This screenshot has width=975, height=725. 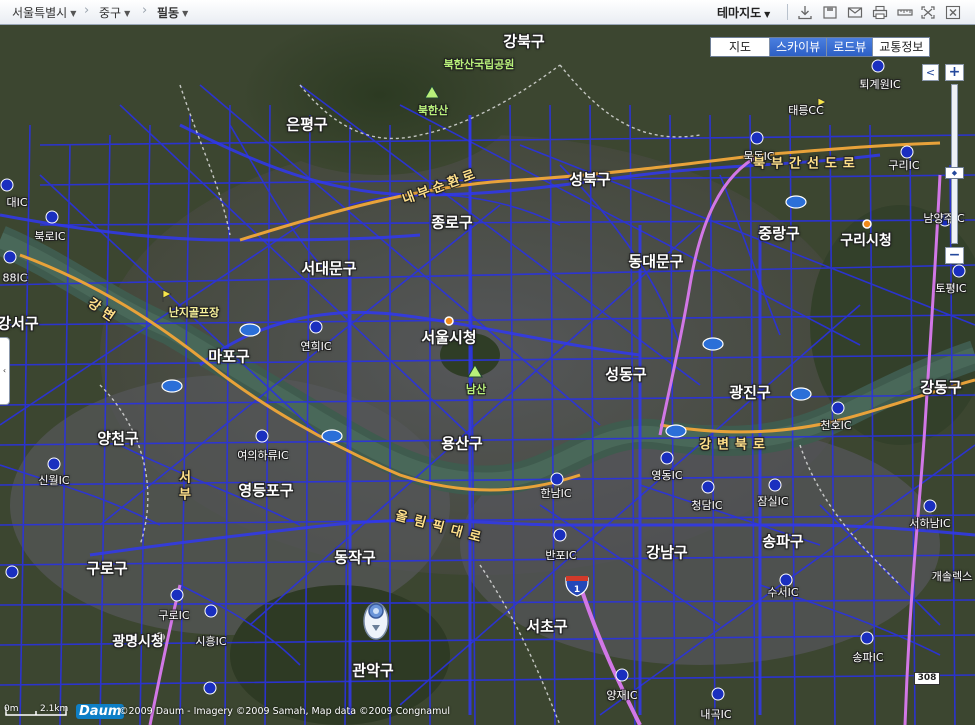 What do you see at coordinates (590, 179) in the screenshot?
I see `district-label: 성북구` at bounding box center [590, 179].